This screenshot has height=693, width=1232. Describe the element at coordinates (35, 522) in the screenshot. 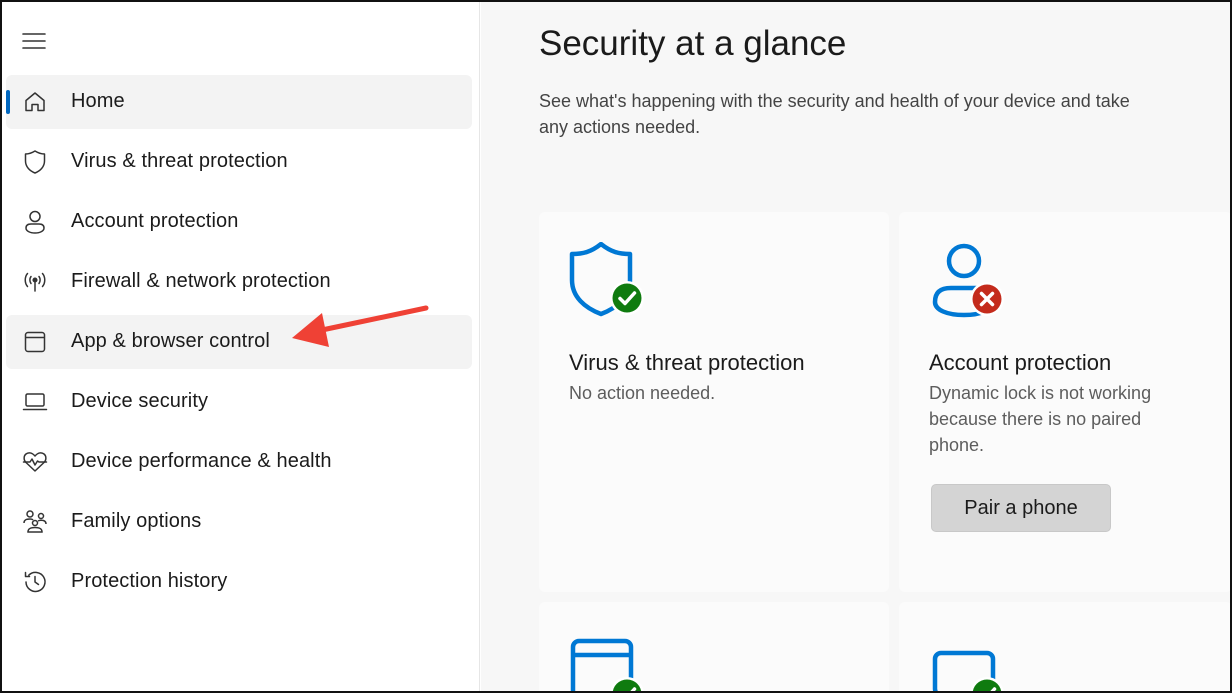

I see `family-icon` at that location.